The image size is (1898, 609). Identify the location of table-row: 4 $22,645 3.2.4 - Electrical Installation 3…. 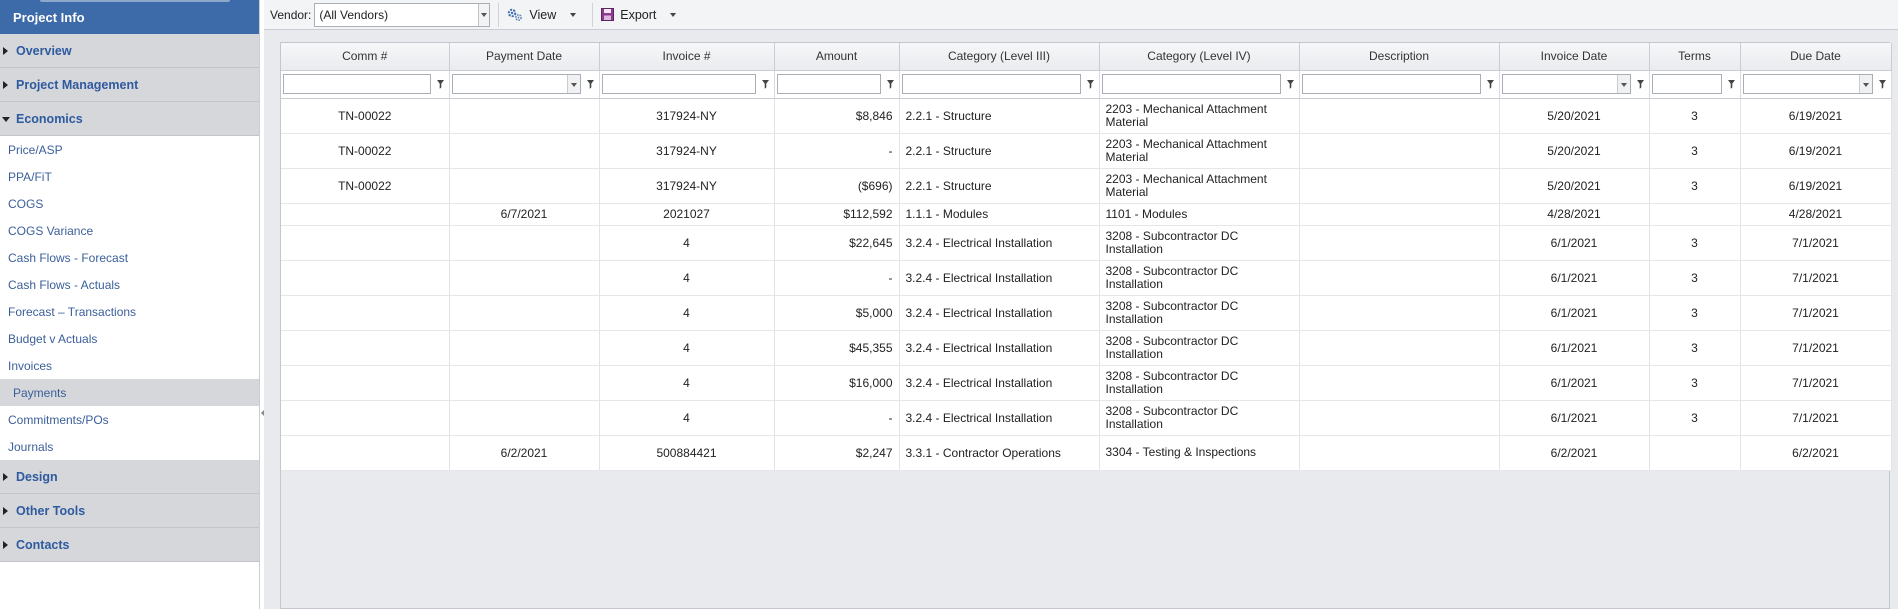
(1086, 243).